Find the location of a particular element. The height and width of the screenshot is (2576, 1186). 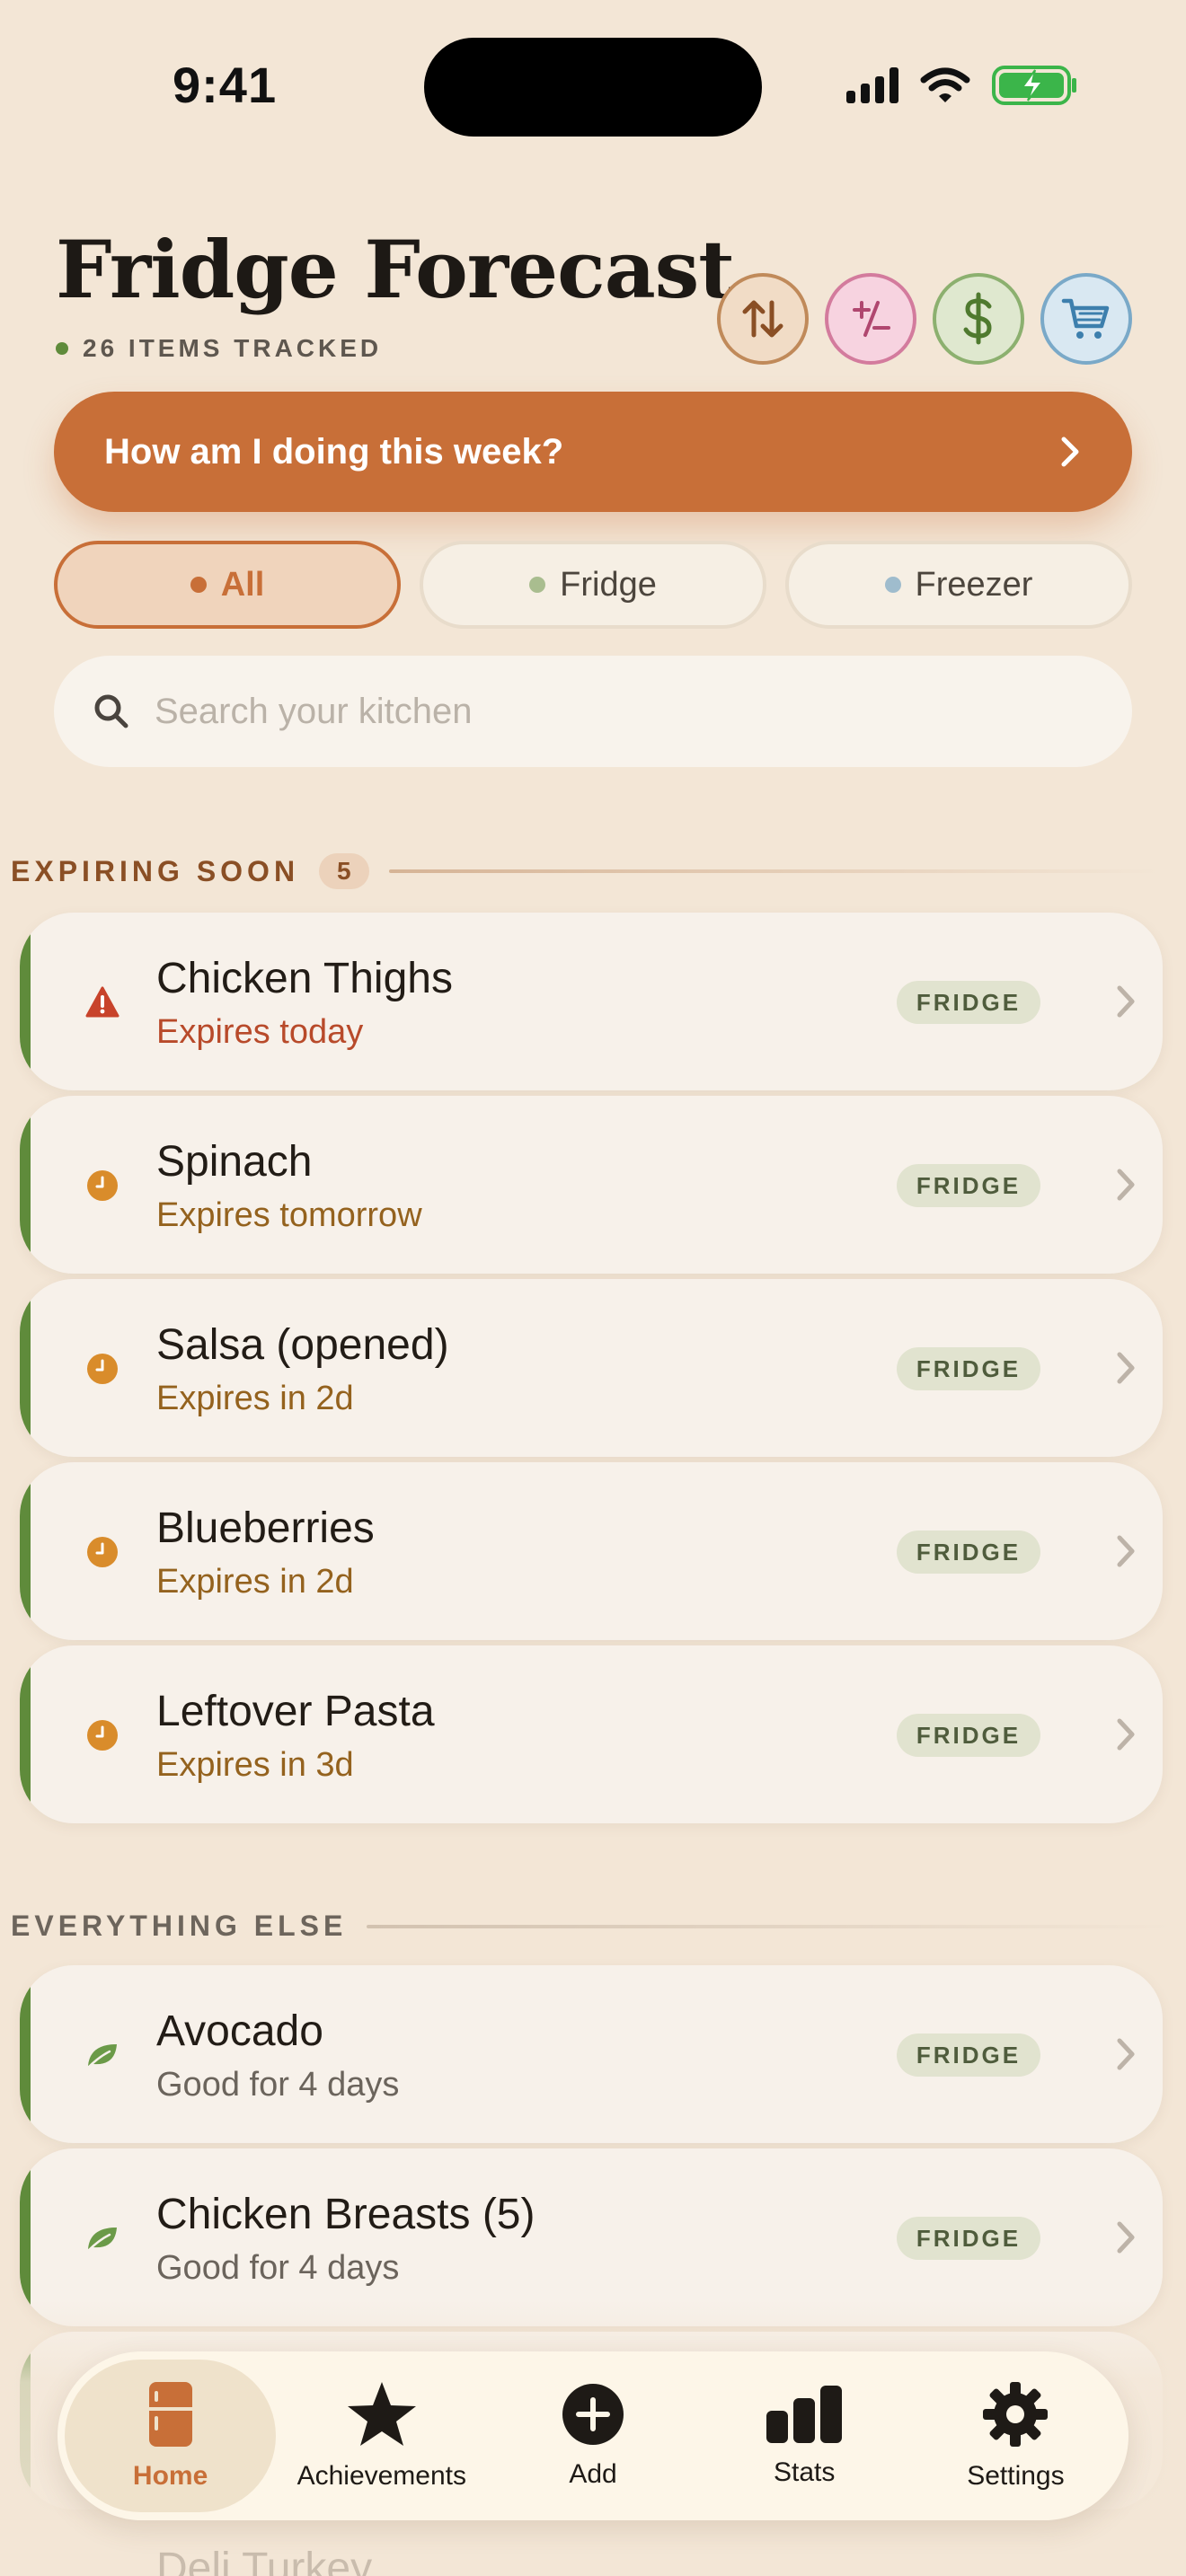

item-status: Expires tomorrow is located at coordinates (289, 1215).